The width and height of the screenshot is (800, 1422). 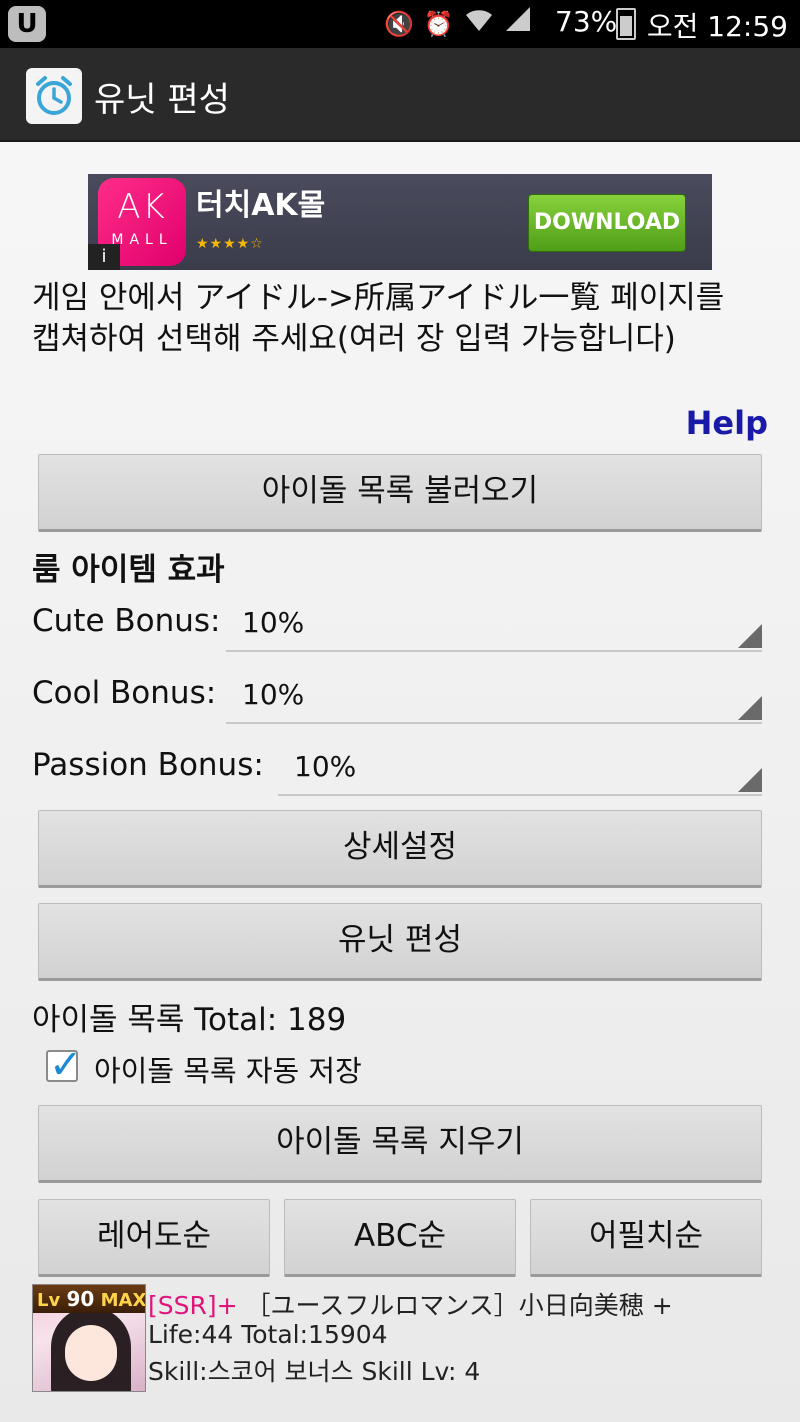 I want to click on clock: 오전 12:59, so click(x=717, y=26).